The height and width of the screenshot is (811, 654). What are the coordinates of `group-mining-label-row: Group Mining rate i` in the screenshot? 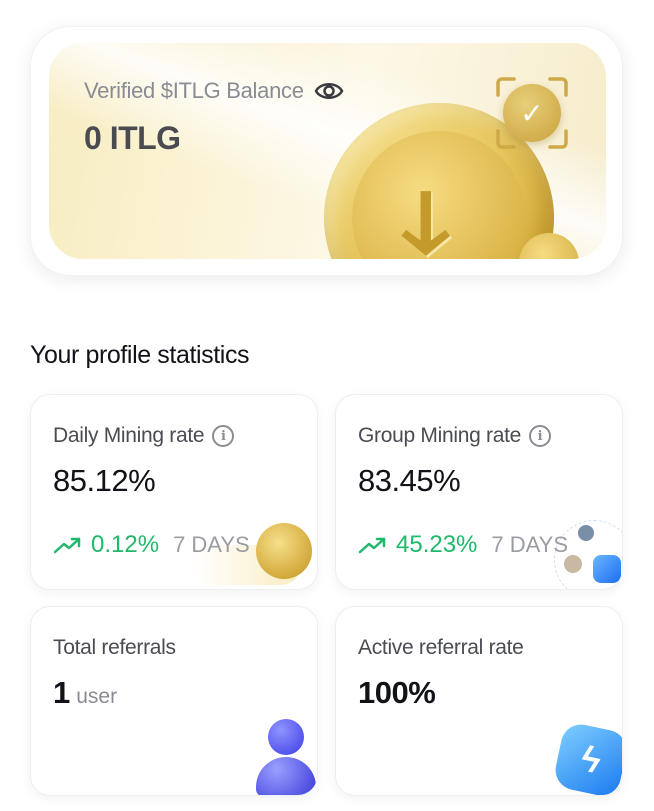 It's located at (454, 436).